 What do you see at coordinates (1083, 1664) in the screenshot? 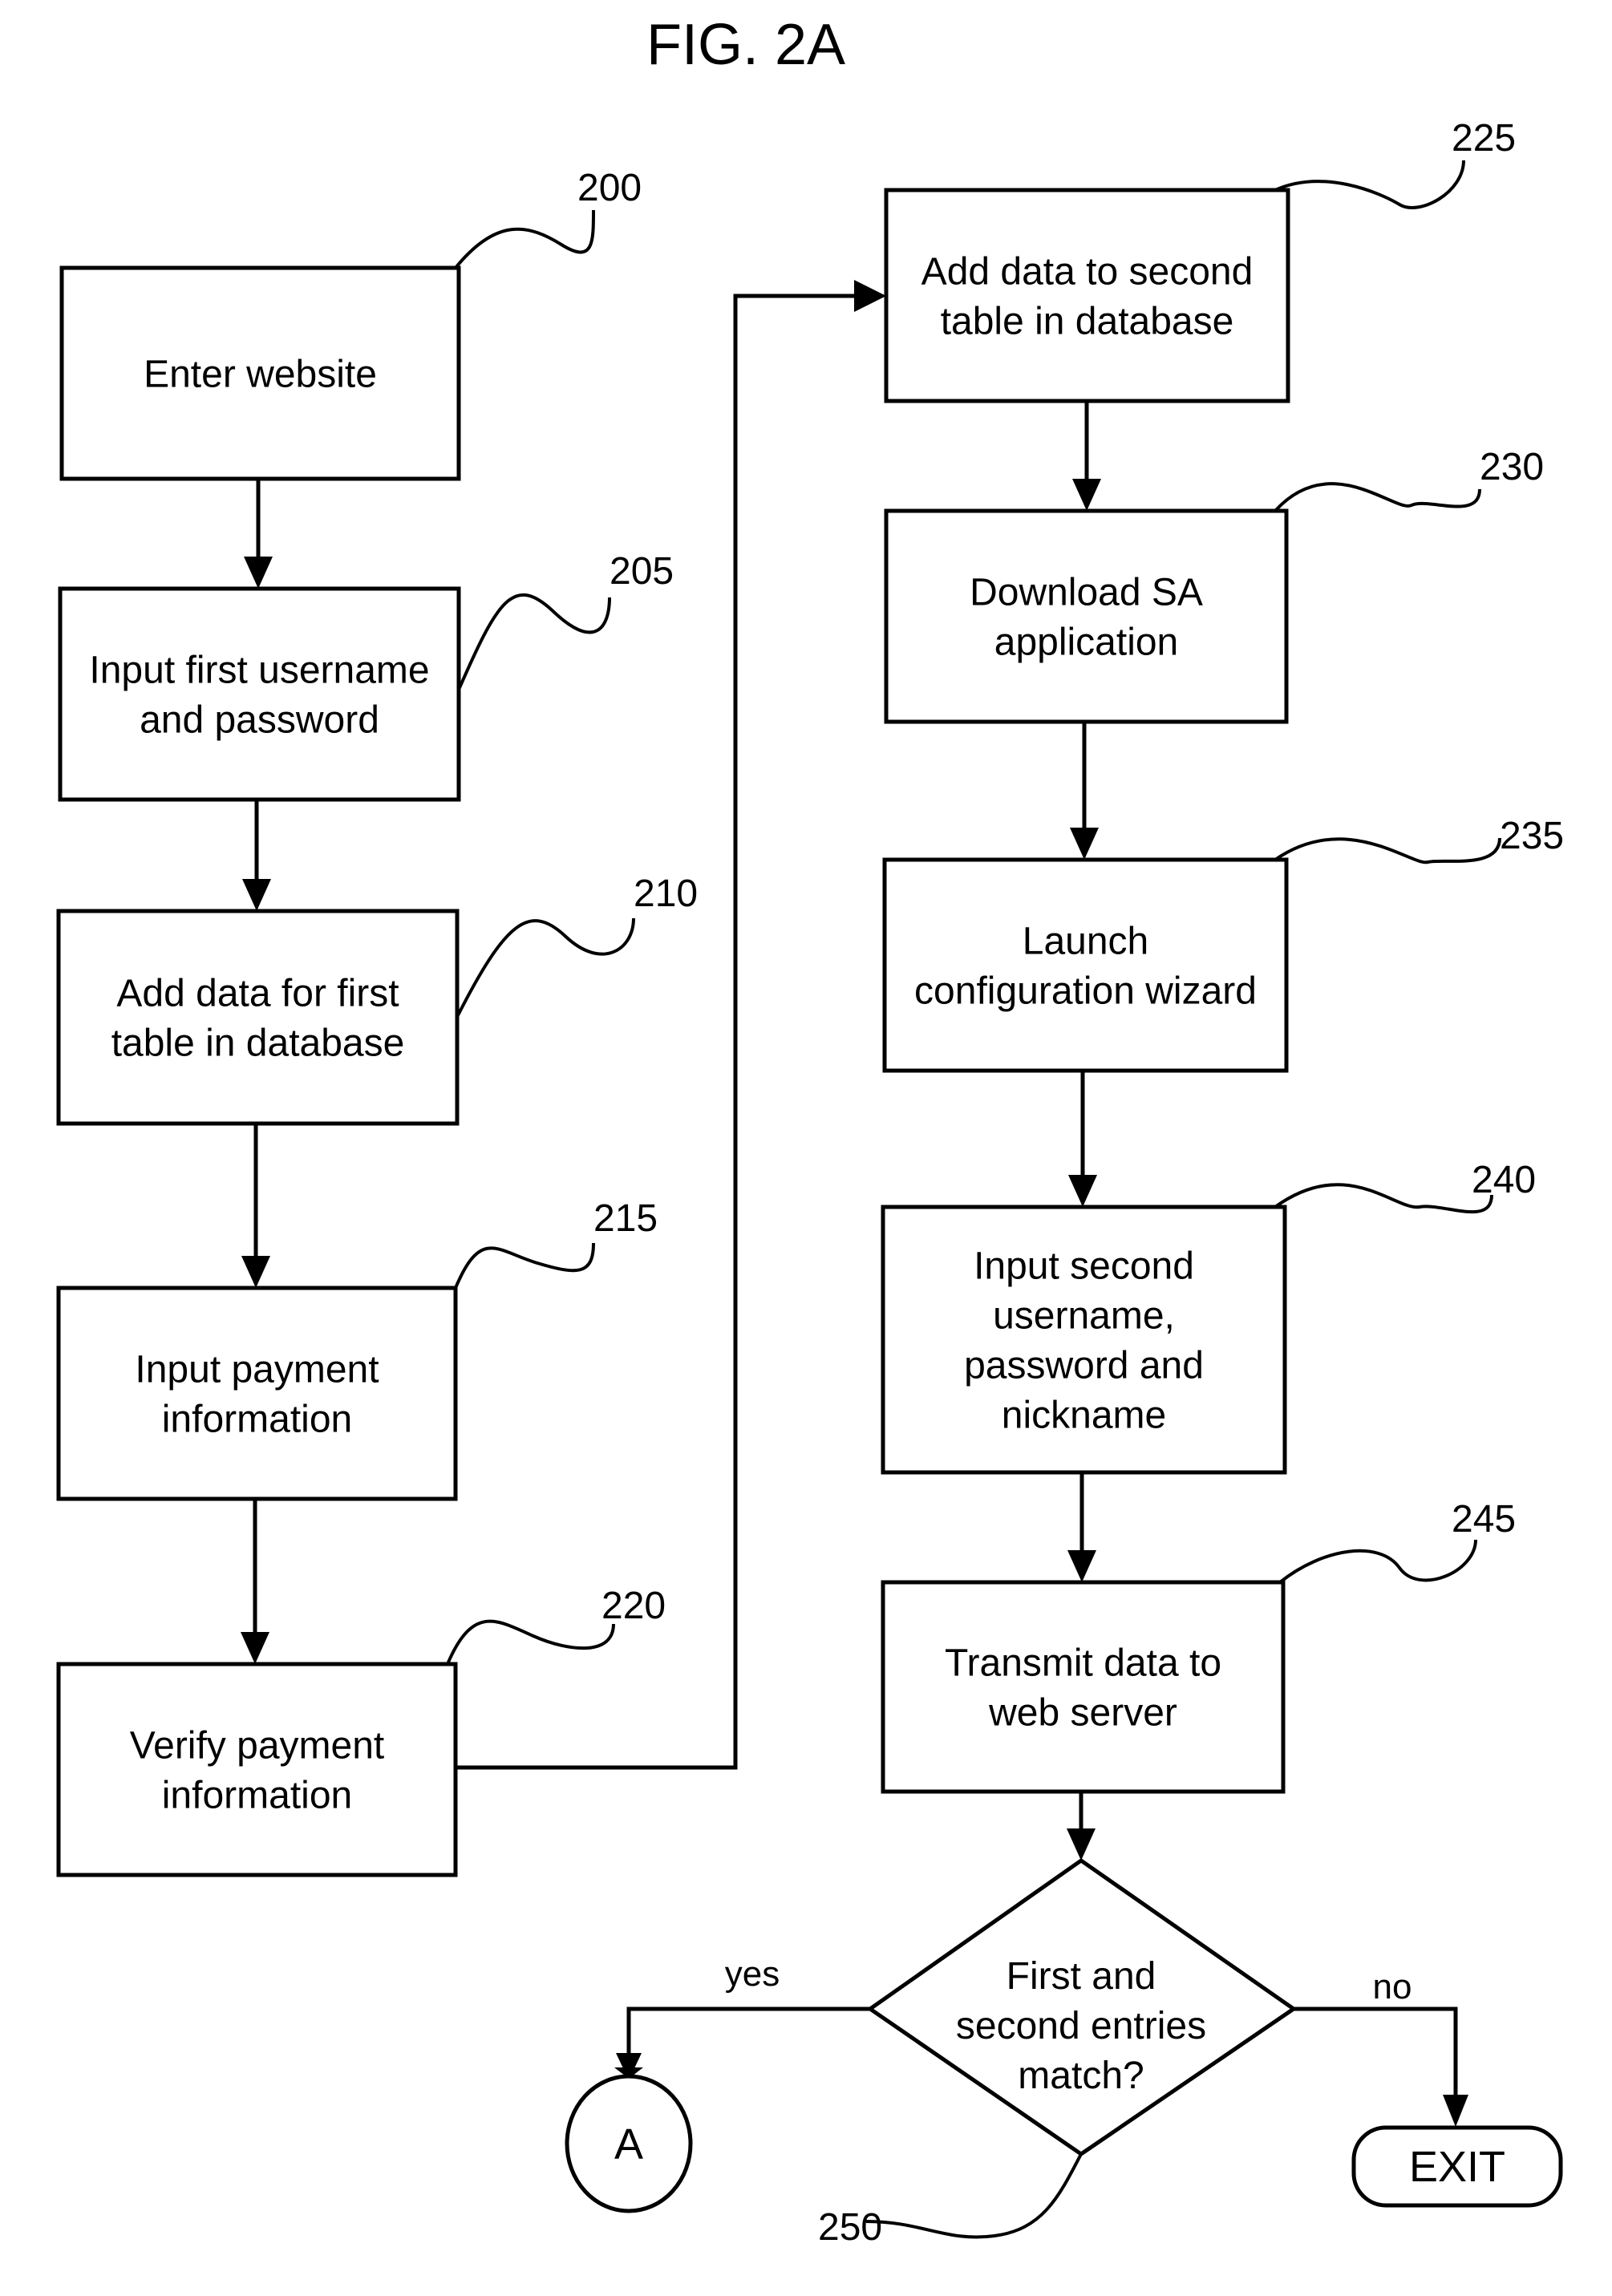
I see `step-text-line: Transmit data to` at bounding box center [1083, 1664].